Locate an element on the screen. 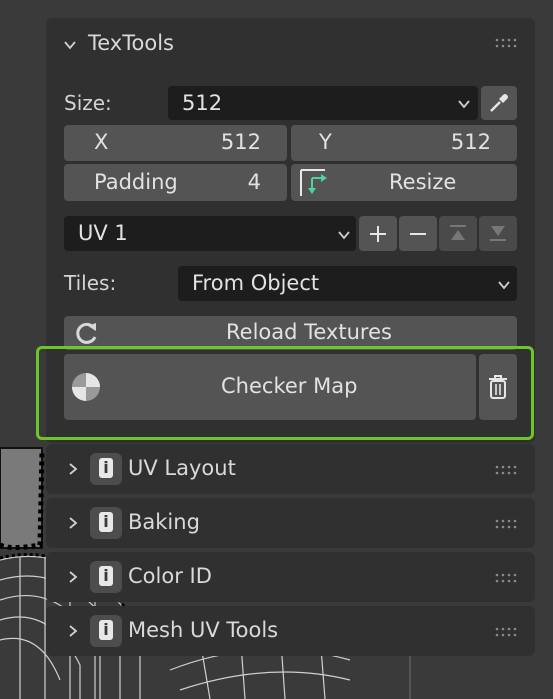 Image resolution: width=553 pixels, height=699 pixels. mesh-uv-tools-title: Mesh UV Tools is located at coordinates (203, 630).